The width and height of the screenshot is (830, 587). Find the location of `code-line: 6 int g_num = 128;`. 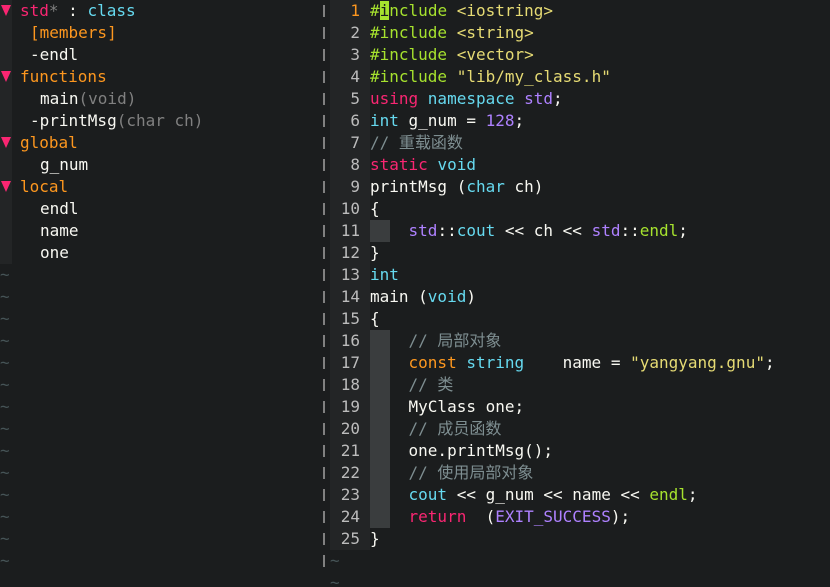

code-line: 6 int g_num = 128; is located at coordinates (580, 121).